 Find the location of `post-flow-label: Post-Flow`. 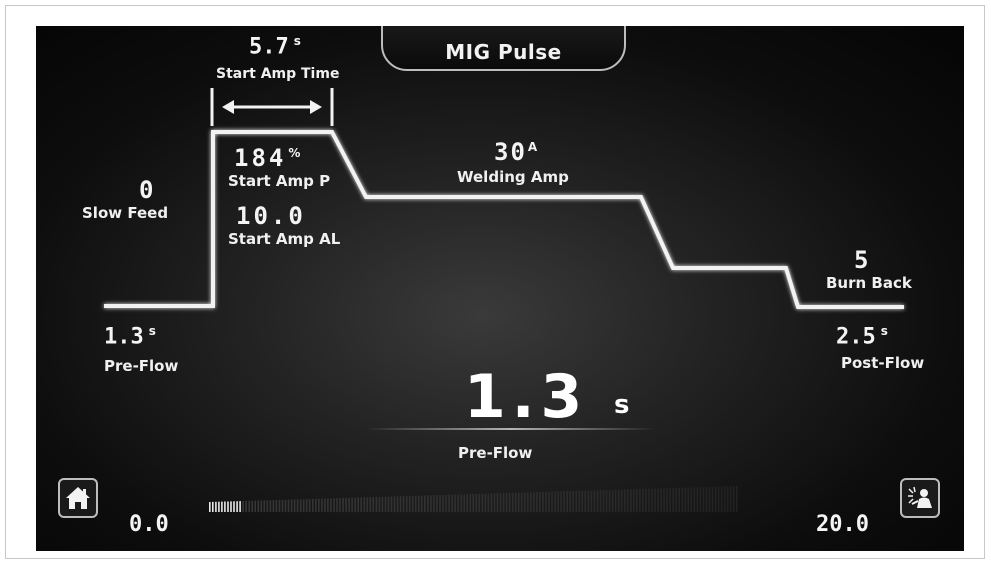

post-flow-label: Post-Flow is located at coordinates (883, 363).